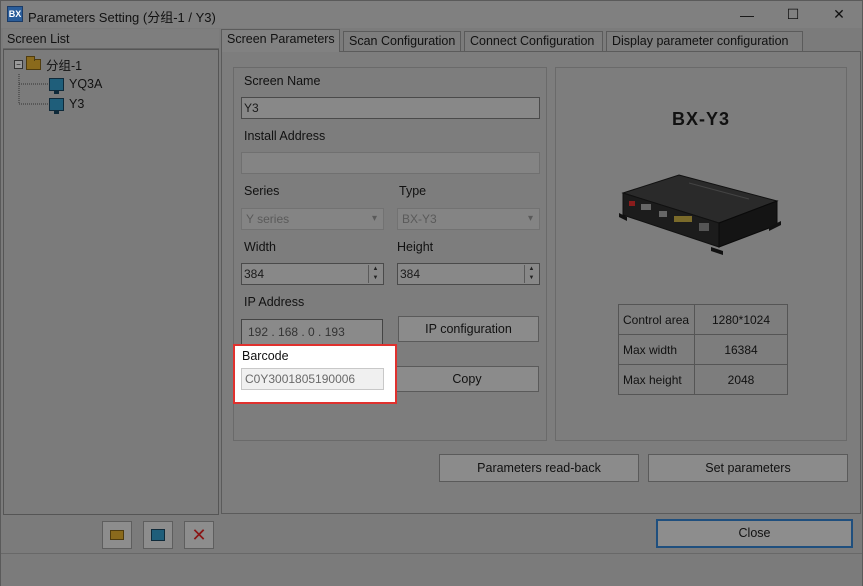 The height and width of the screenshot is (586, 863). I want to click on status-bar, so click(431, 569).